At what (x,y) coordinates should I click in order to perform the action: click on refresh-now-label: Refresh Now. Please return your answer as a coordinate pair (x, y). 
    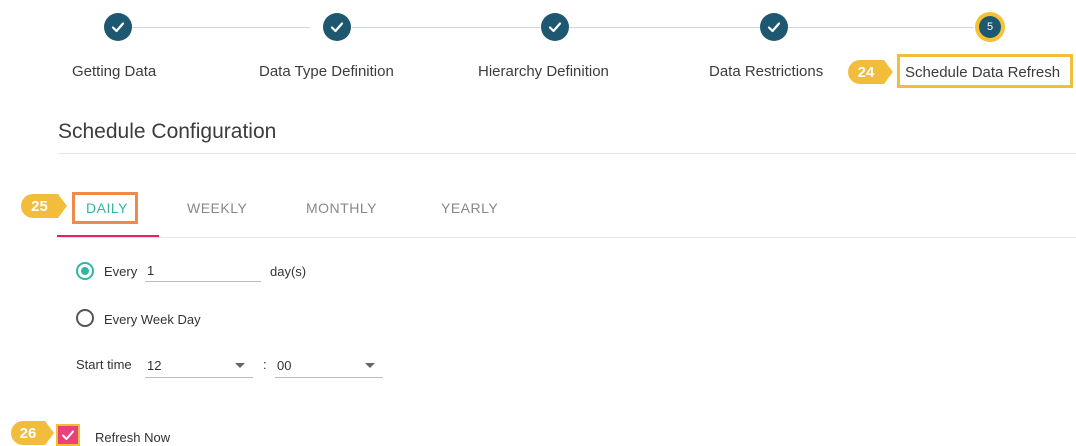
    Looking at the image, I should click on (133, 437).